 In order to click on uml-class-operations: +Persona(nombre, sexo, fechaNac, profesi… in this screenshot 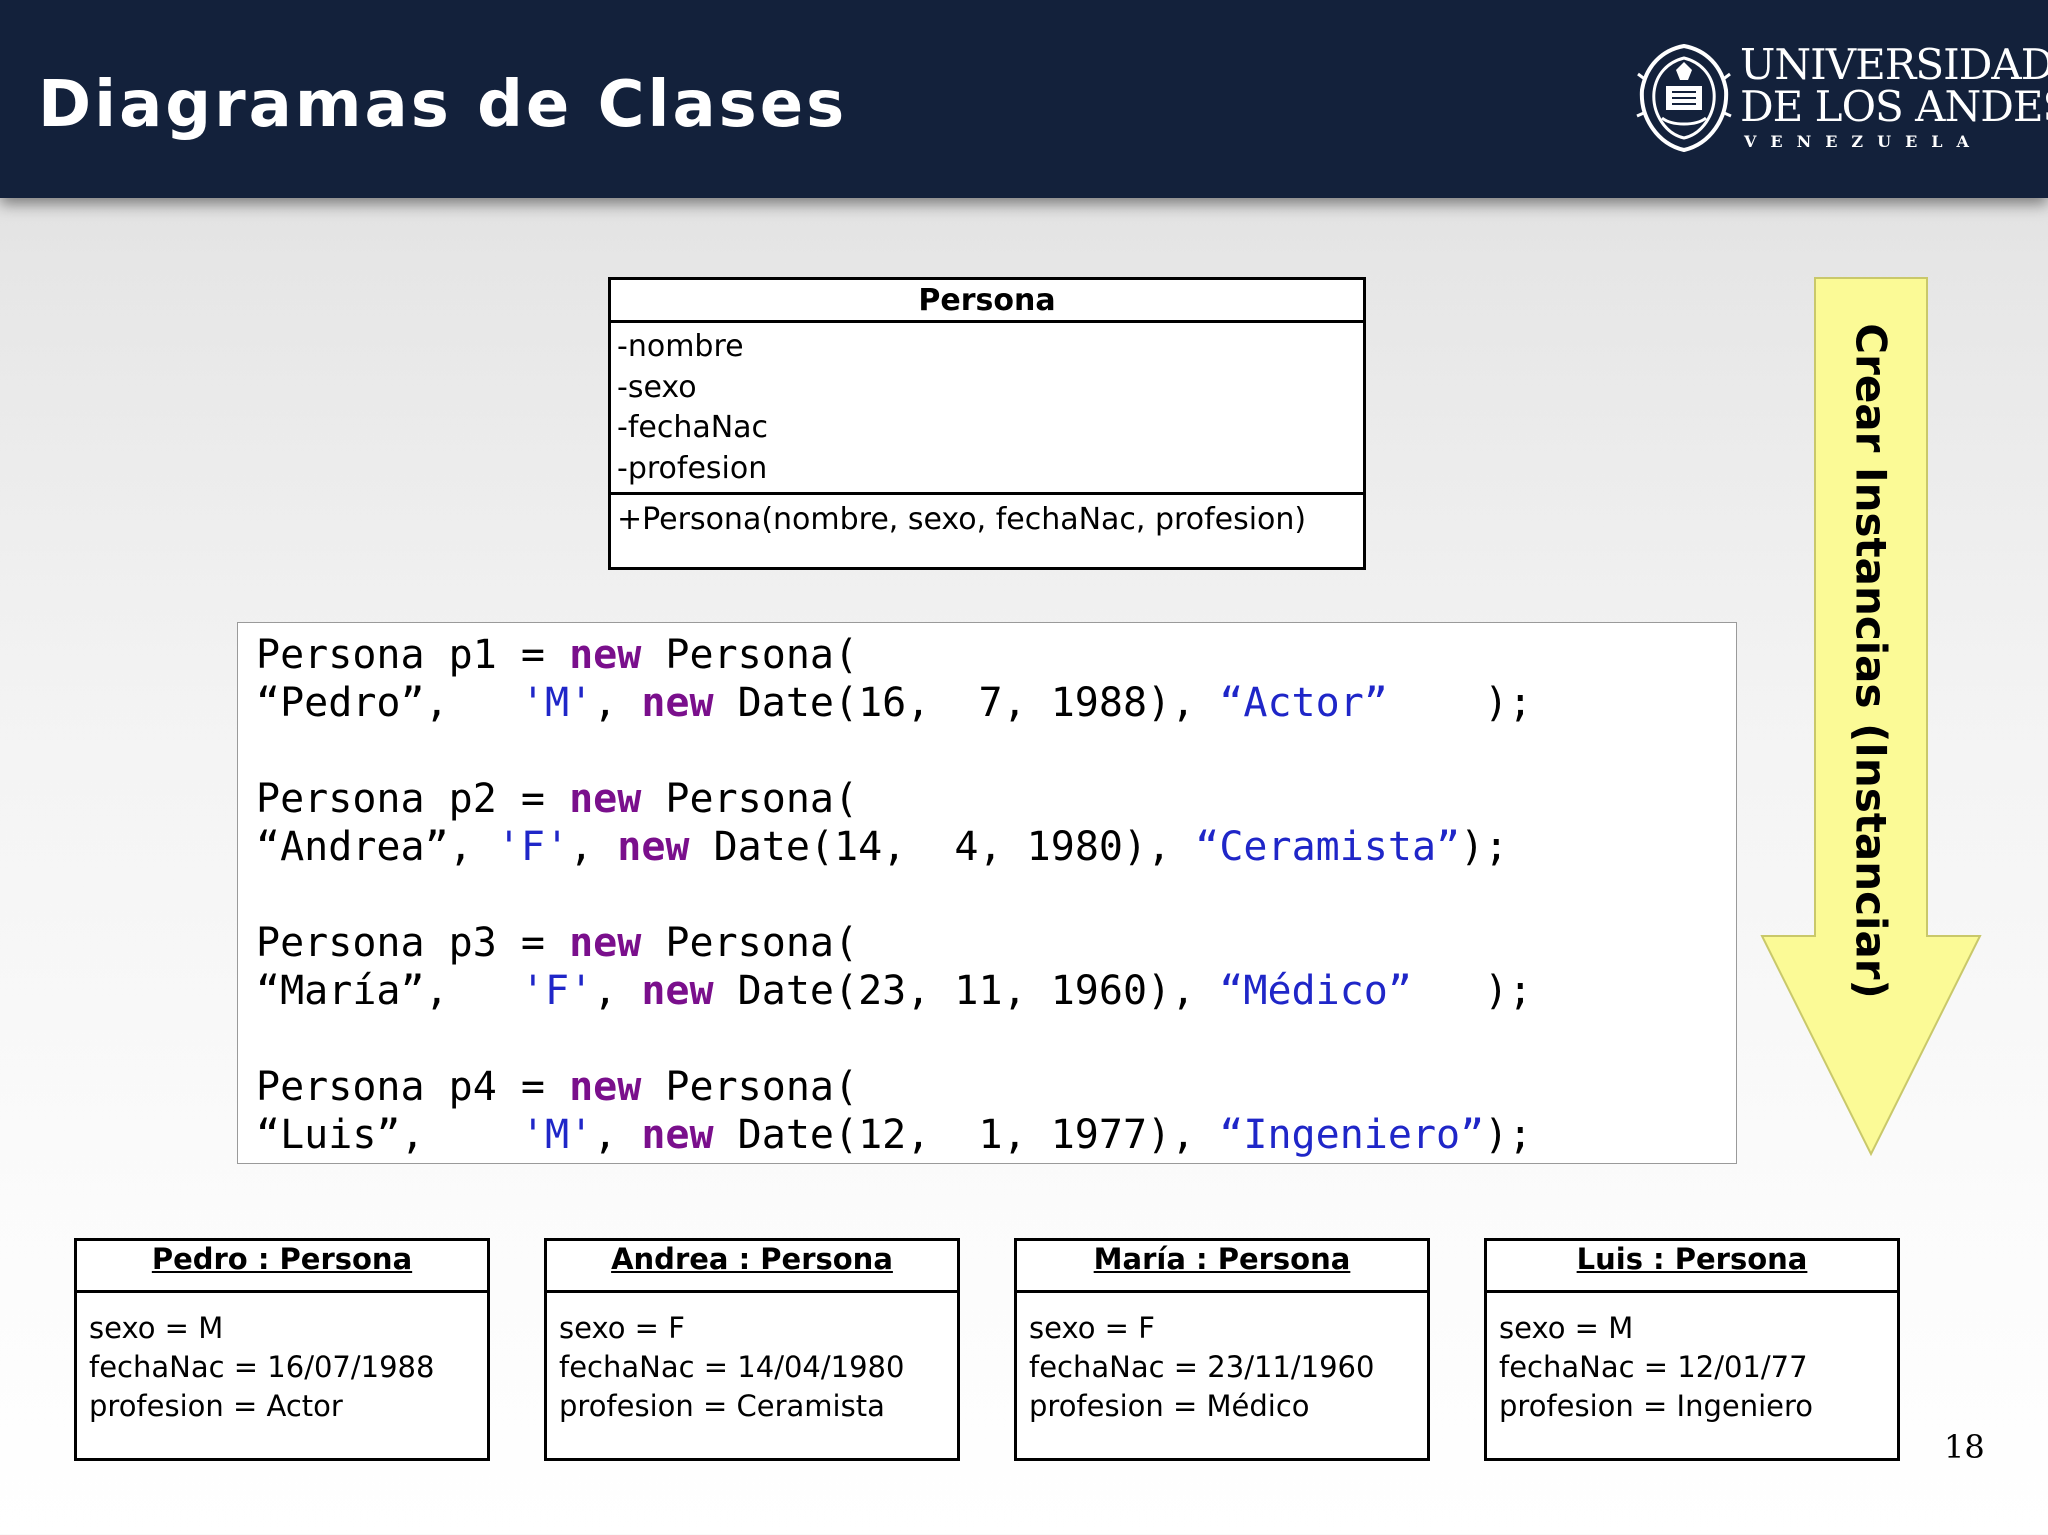, I will do `click(987, 518)`.